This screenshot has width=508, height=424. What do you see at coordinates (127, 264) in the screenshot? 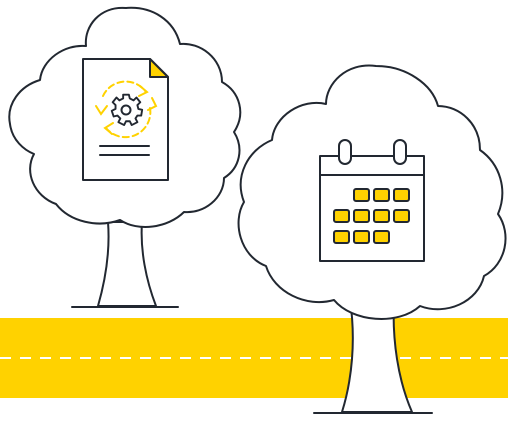
I see `left-tree-trunk` at bounding box center [127, 264].